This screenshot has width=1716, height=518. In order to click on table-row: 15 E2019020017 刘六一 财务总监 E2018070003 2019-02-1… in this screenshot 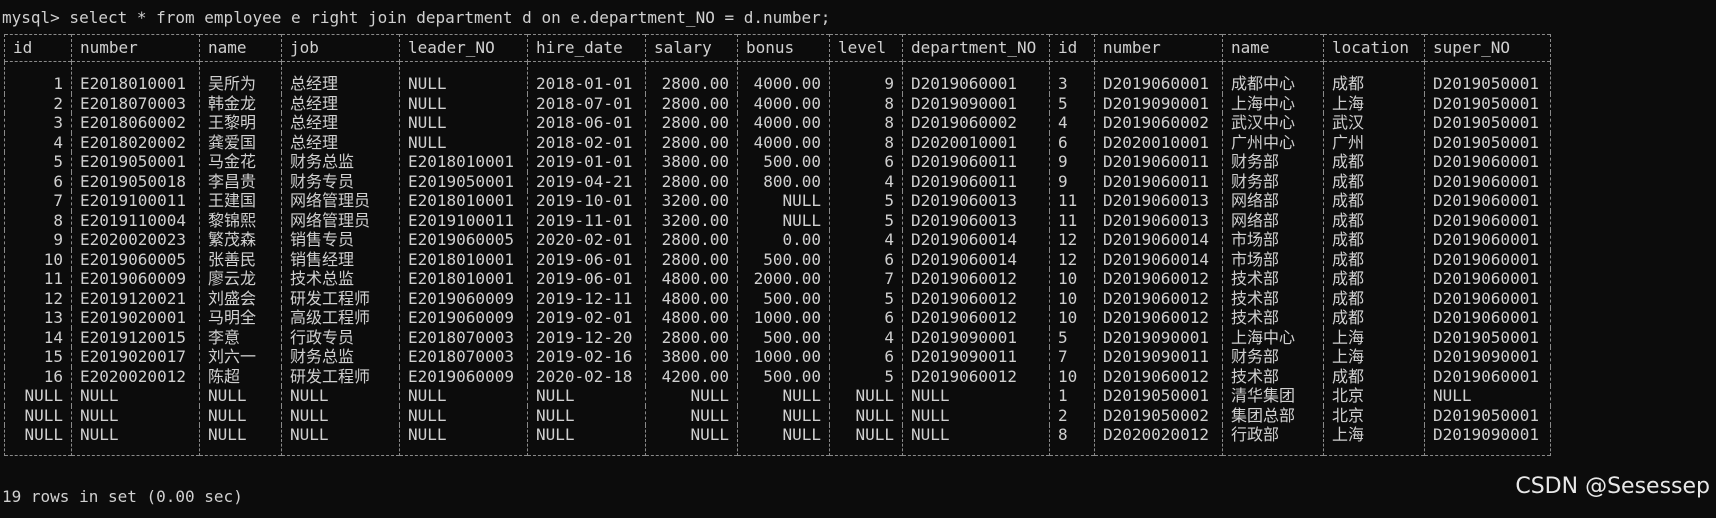, I will do `click(777, 357)`.